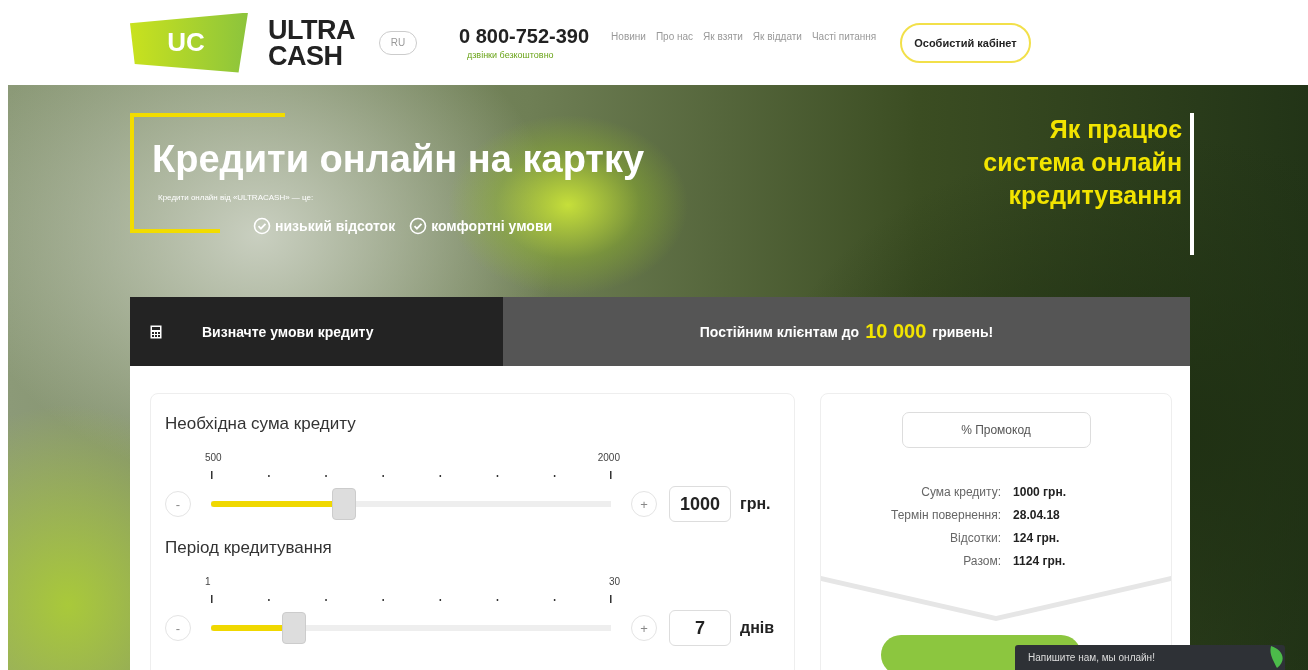 This screenshot has height=670, width=1308. Describe the element at coordinates (208, 581) in the screenshot. I see `scale-min-label: 1` at that location.